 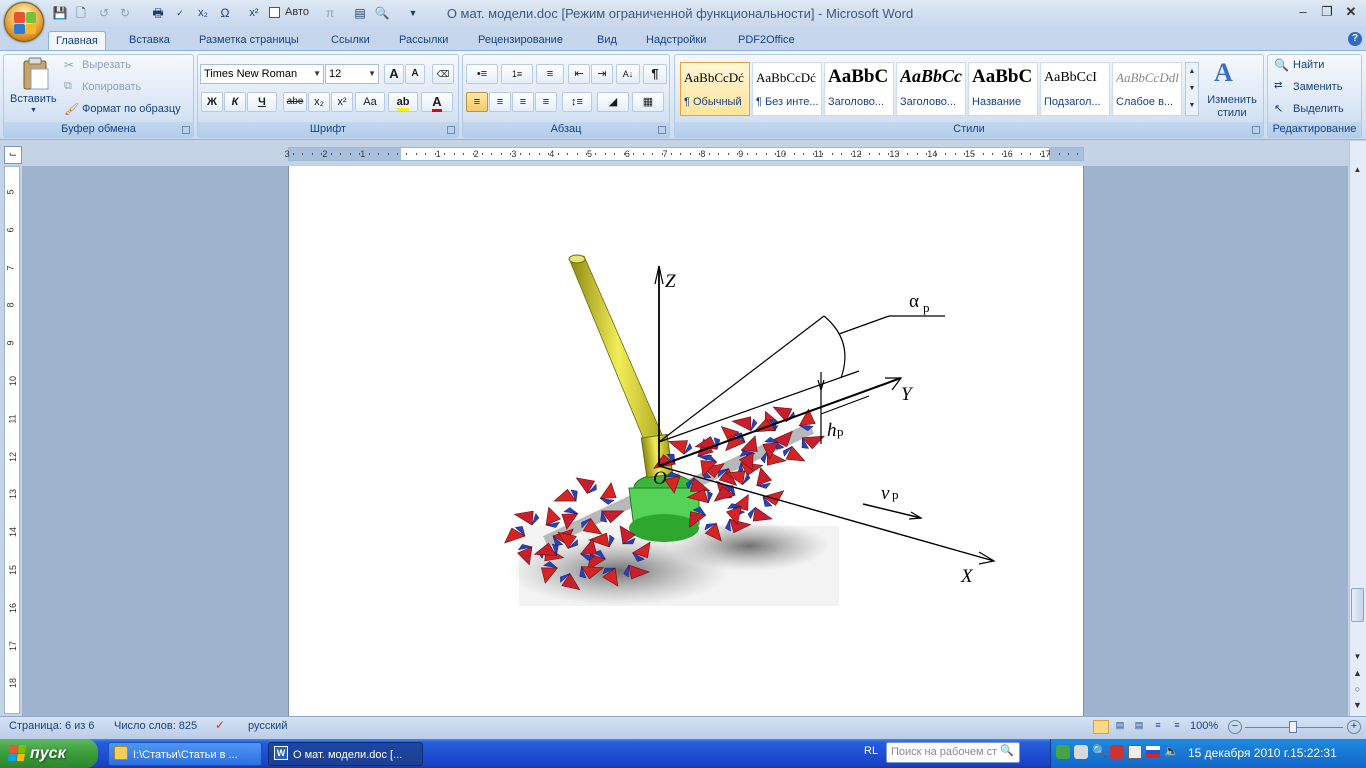 I want to click on superscript-button: x², so click(x=342, y=102).